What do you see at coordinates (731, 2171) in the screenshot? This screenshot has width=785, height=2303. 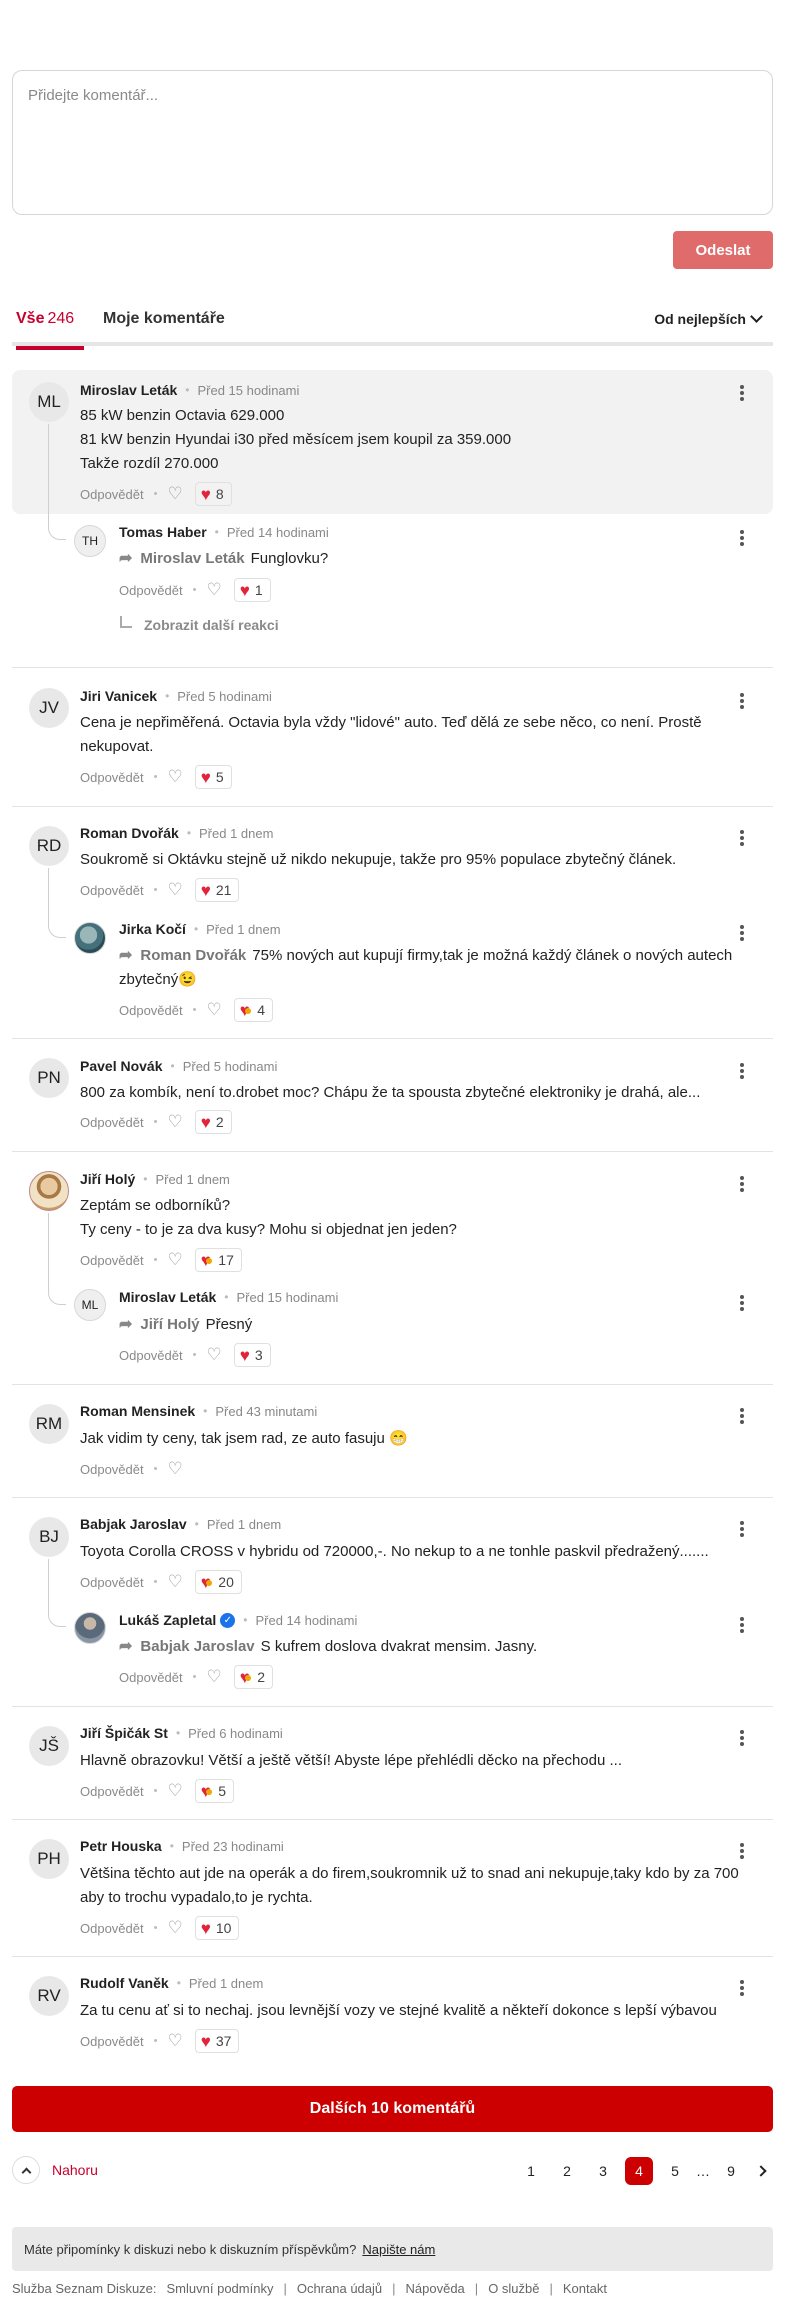 I see `page-link: 9` at bounding box center [731, 2171].